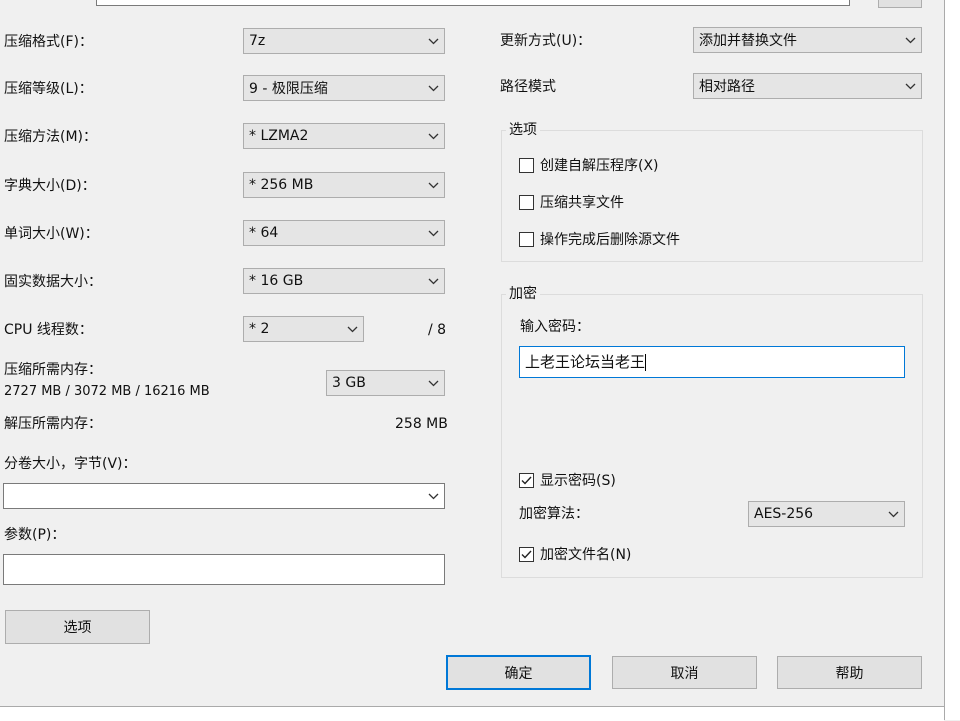 The width and height of the screenshot is (960, 721). What do you see at coordinates (546, 41) in the screenshot?
I see `update-label: 更新方式(U)：` at bounding box center [546, 41].